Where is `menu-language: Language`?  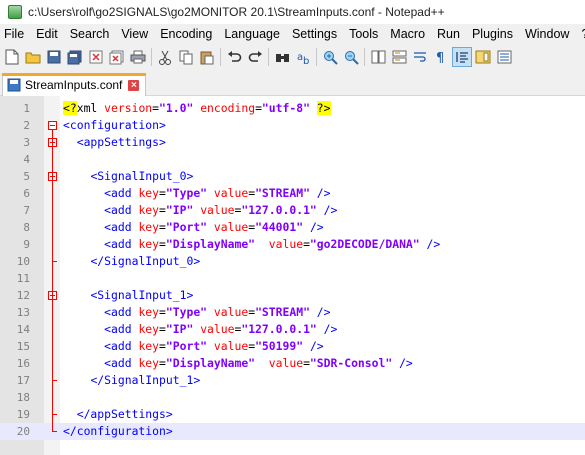
menu-language: Language is located at coordinates (252, 34).